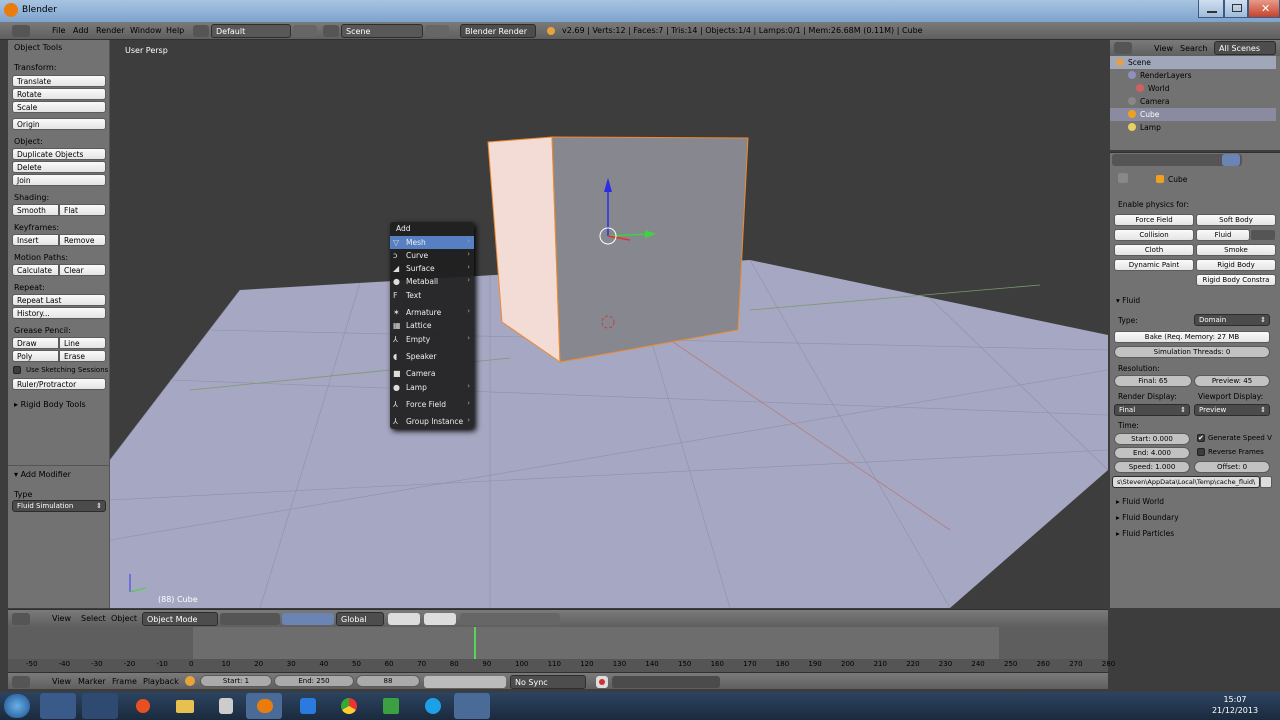 Image resolution: width=1280 pixels, height=720 pixels. Describe the element at coordinates (92, 681) in the screenshot. I see `menu-marker: Marker` at that location.